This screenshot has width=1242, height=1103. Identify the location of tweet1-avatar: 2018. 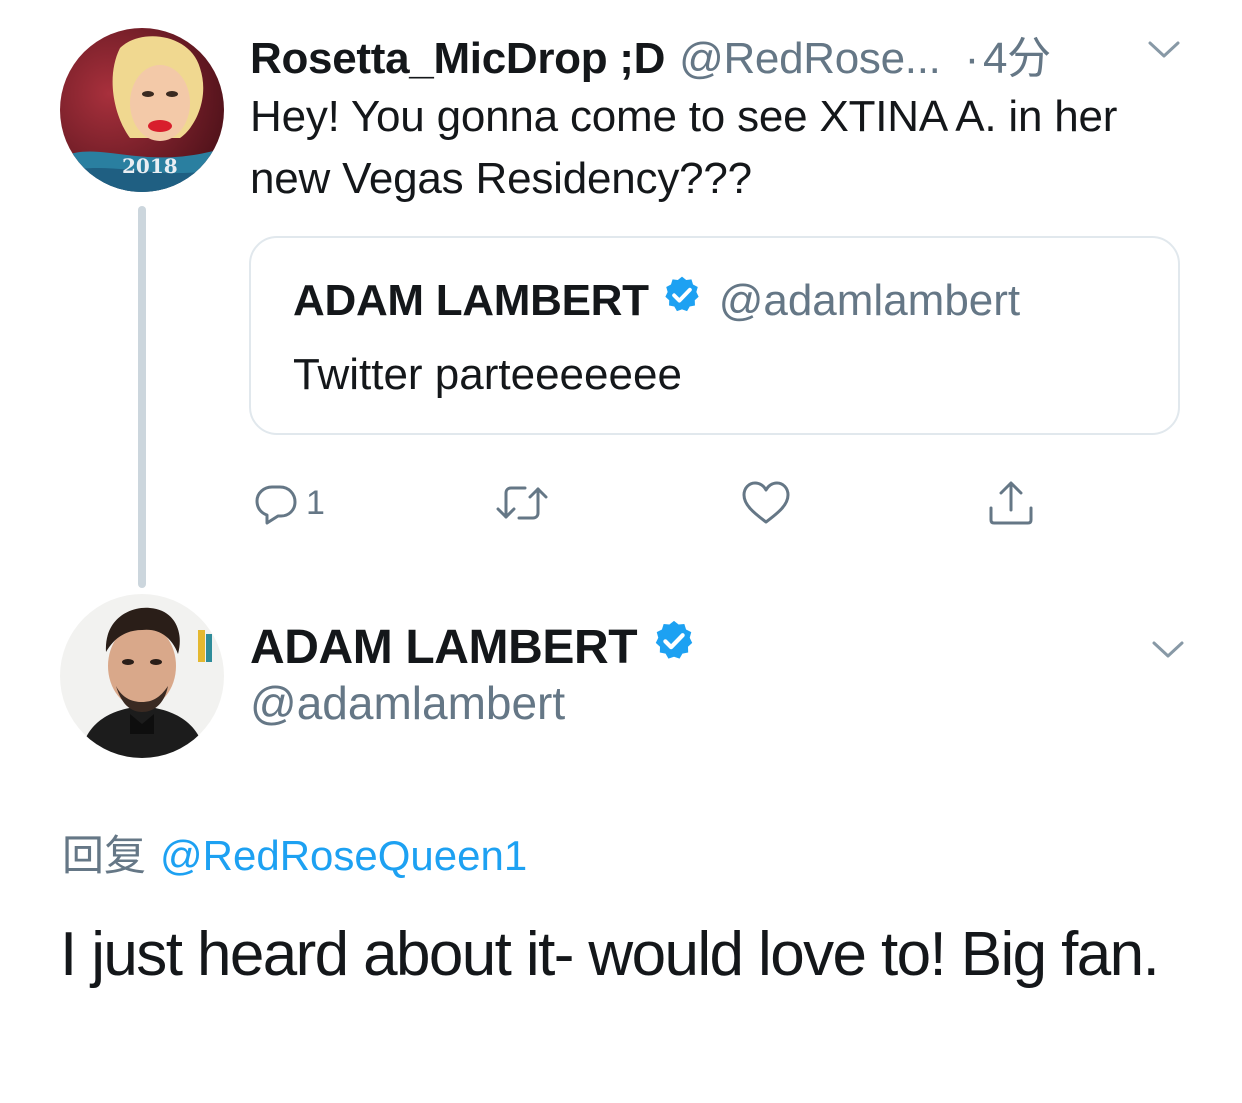
(142, 110).